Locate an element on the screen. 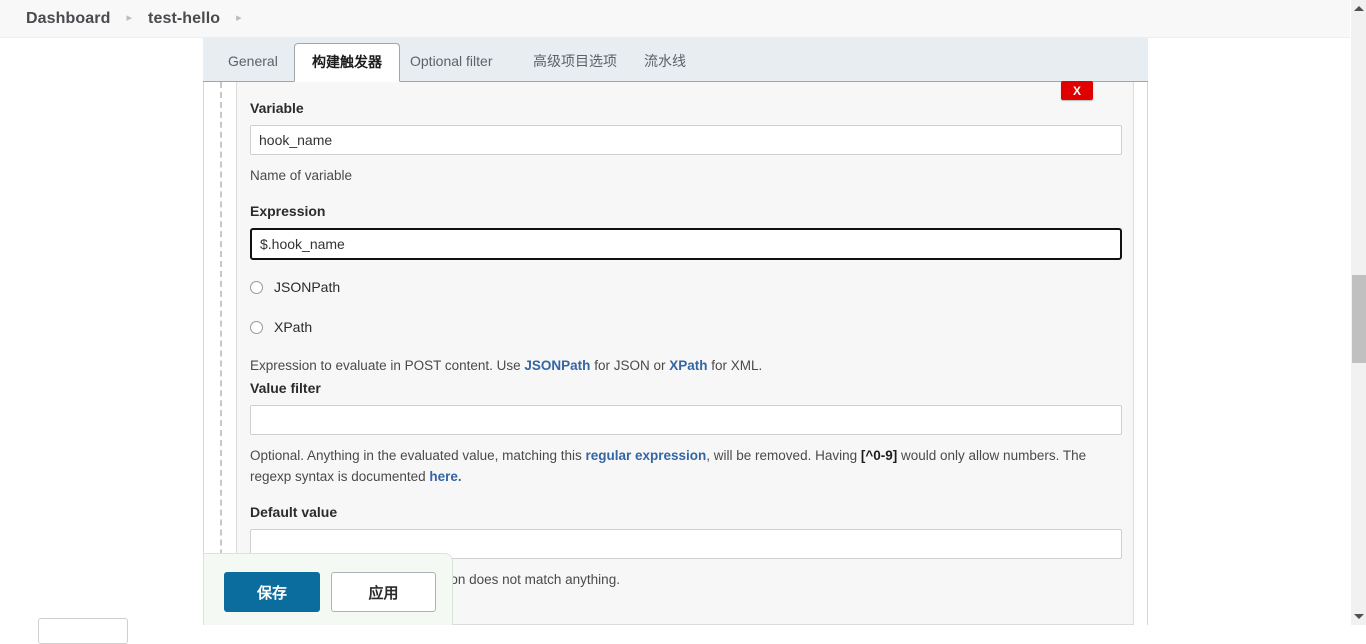 The height and width of the screenshot is (644, 1366). scroll-down-arrow-icon is located at coordinates (1358, 616).